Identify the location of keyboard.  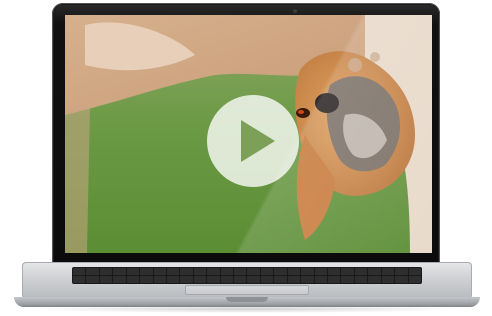
(247, 275).